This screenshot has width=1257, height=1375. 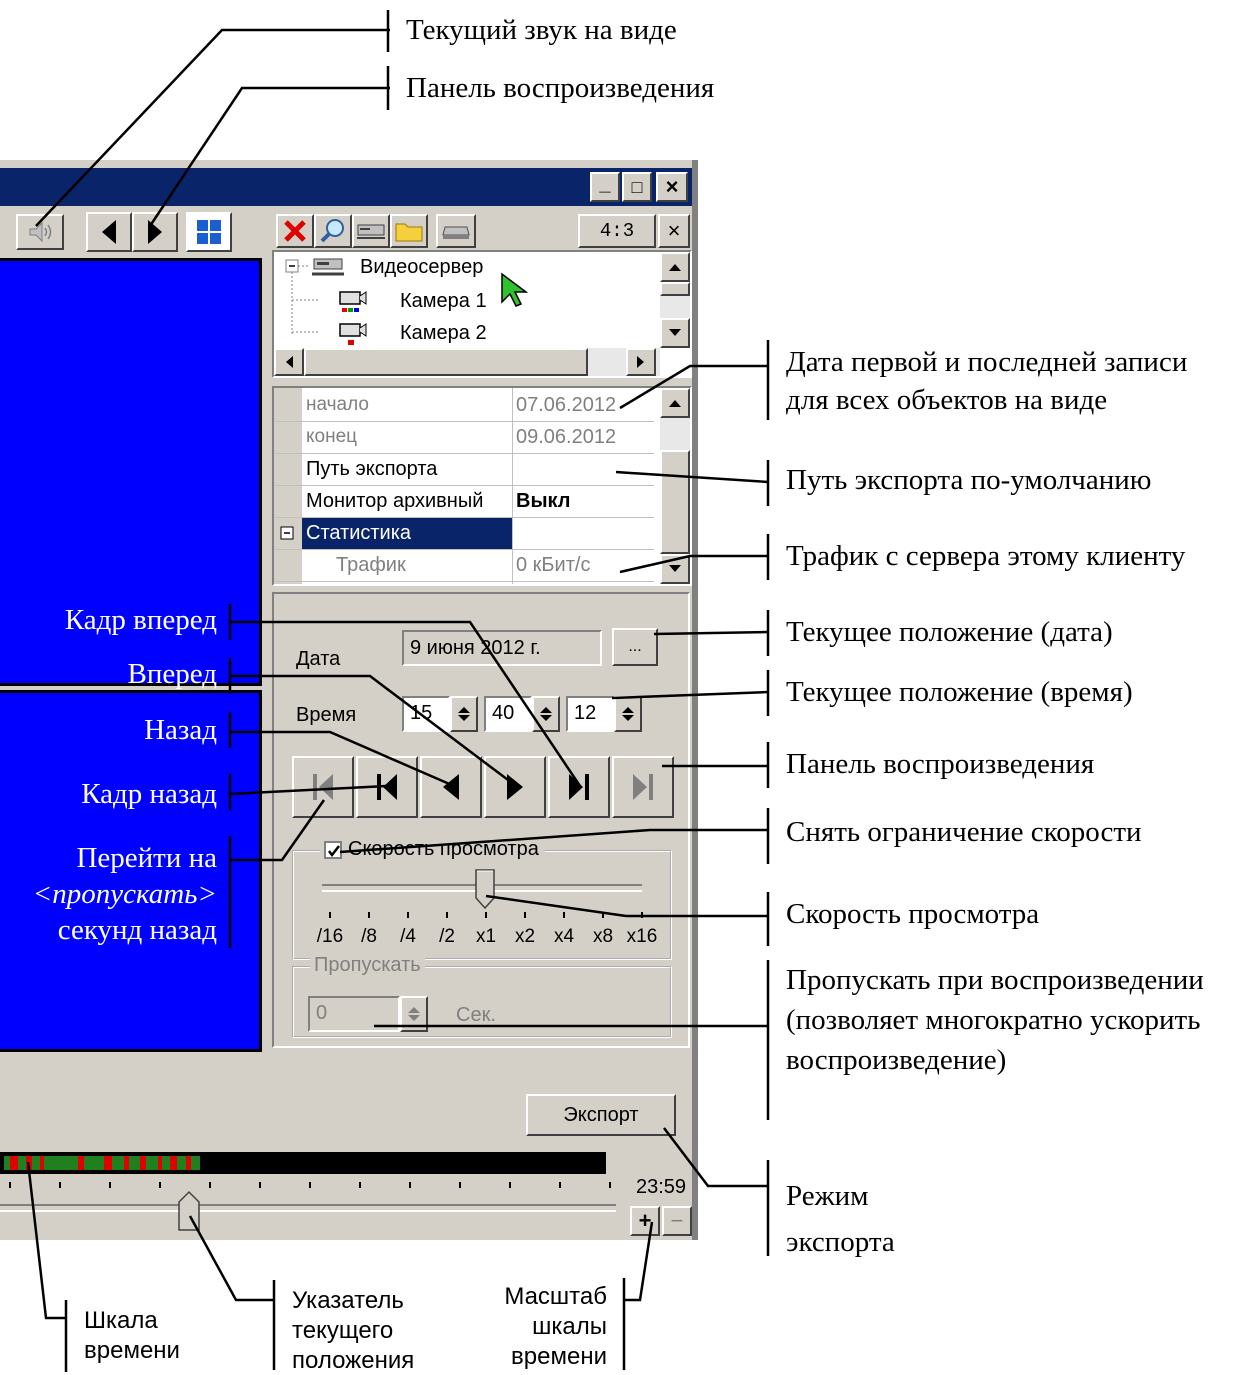 What do you see at coordinates (343, 1330) in the screenshot?
I see `annot-pointer-2: текущего` at bounding box center [343, 1330].